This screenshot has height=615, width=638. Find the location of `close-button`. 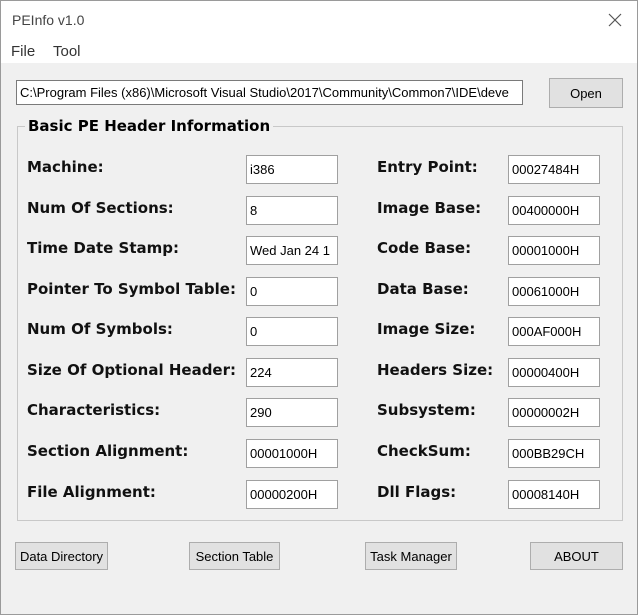

close-button is located at coordinates (615, 20).